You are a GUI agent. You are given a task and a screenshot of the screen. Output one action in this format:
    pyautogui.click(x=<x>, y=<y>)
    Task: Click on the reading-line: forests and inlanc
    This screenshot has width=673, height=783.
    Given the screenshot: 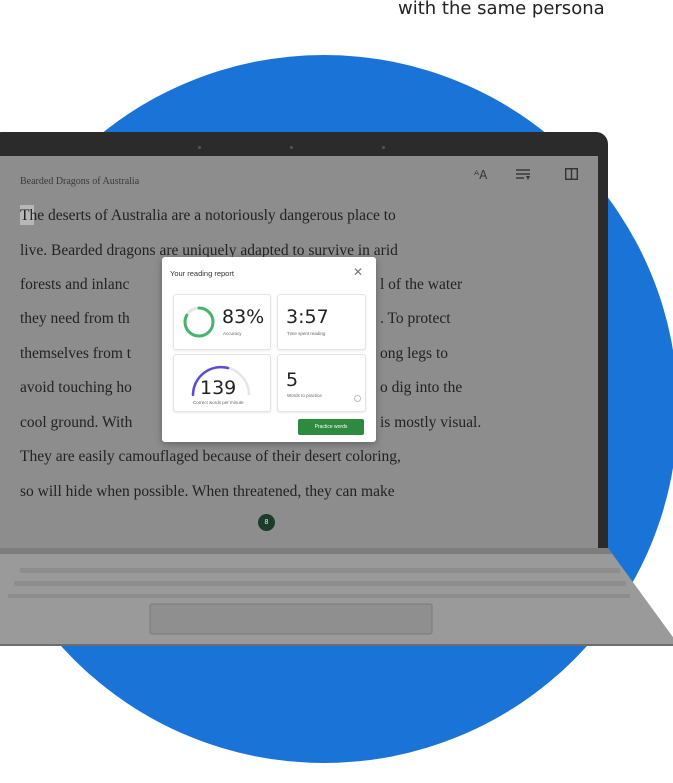 What is the action you would take?
    pyautogui.click(x=75, y=284)
    